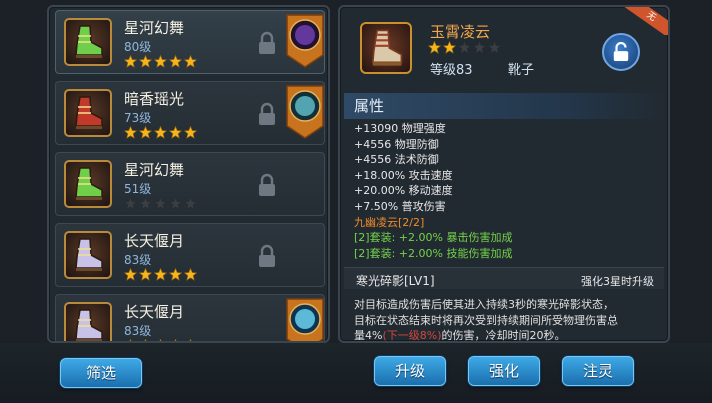 The height and width of the screenshot is (403, 712). I want to click on attribute-line: +4556 法术防御, so click(396, 160).